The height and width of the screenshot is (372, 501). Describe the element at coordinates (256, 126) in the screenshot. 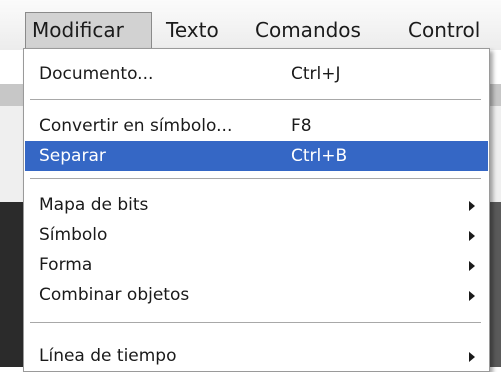

I see `menu-item-convertir-simbolo: Convertir en símbolo... F8` at that location.